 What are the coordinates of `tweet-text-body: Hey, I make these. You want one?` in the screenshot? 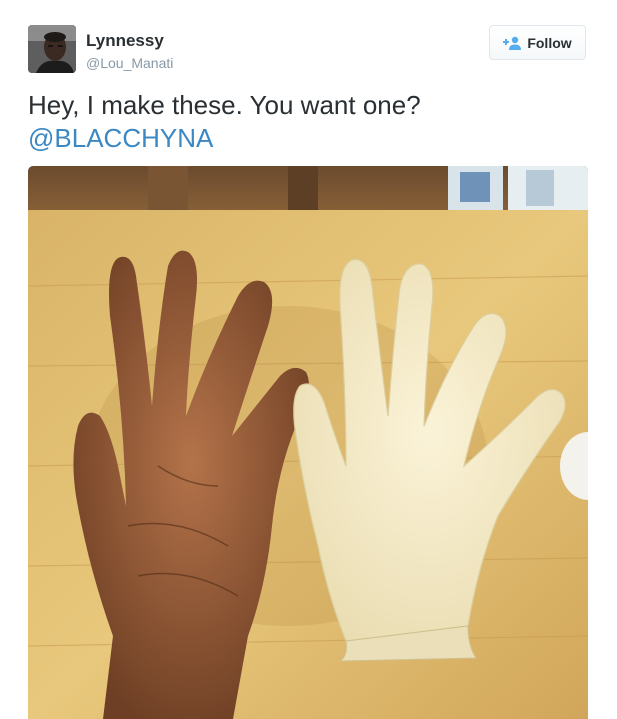 It's located at (224, 105).